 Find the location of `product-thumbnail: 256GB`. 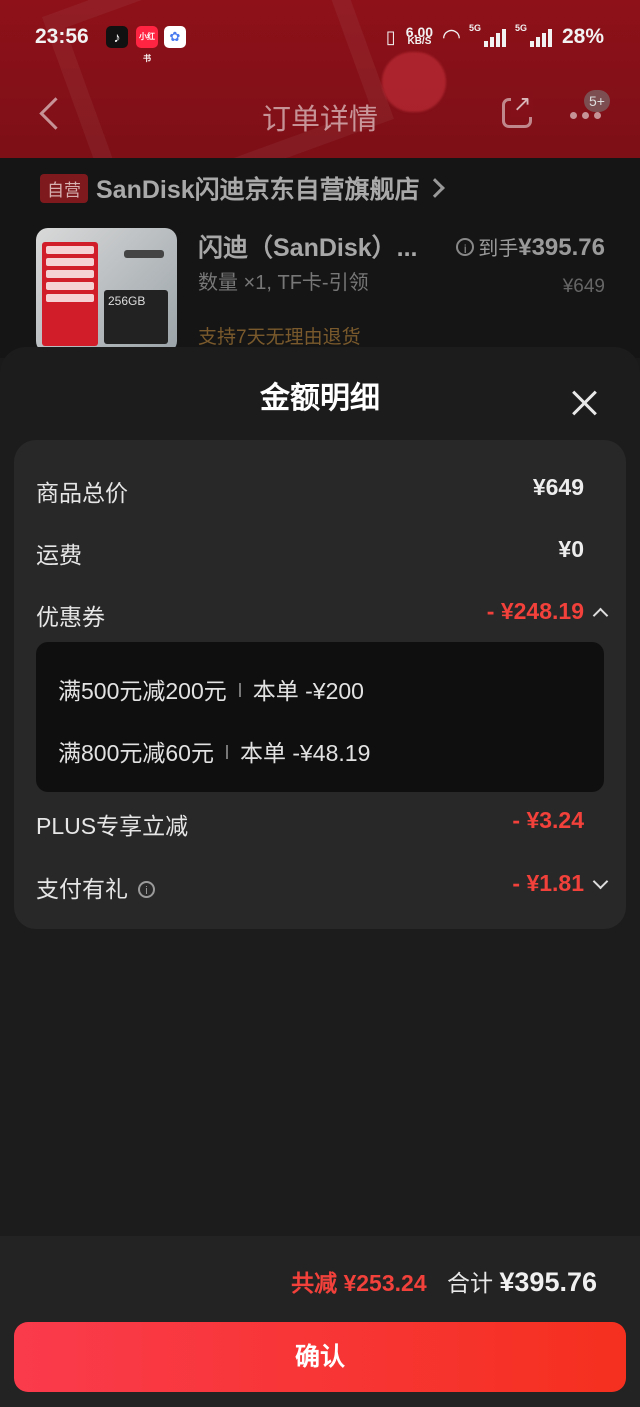

product-thumbnail: 256GB is located at coordinates (106, 290).